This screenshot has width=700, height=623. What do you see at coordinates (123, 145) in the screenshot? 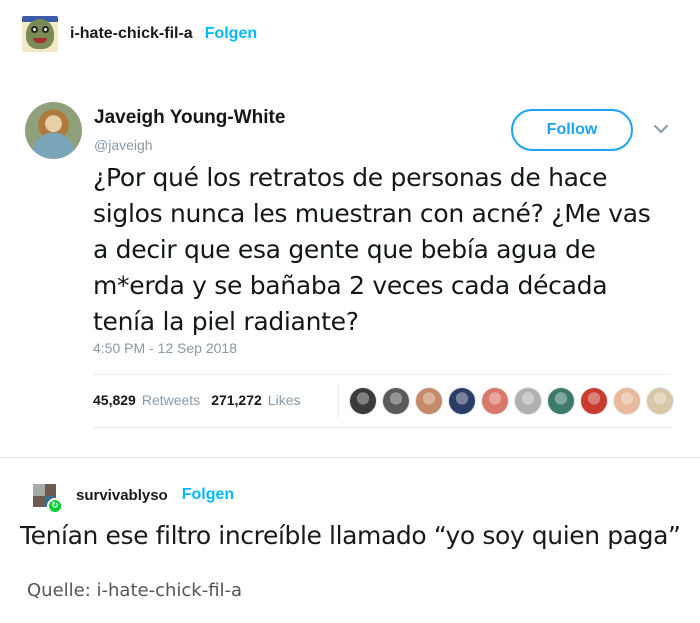
I see `tweet-author-handle: @javeigh` at bounding box center [123, 145].